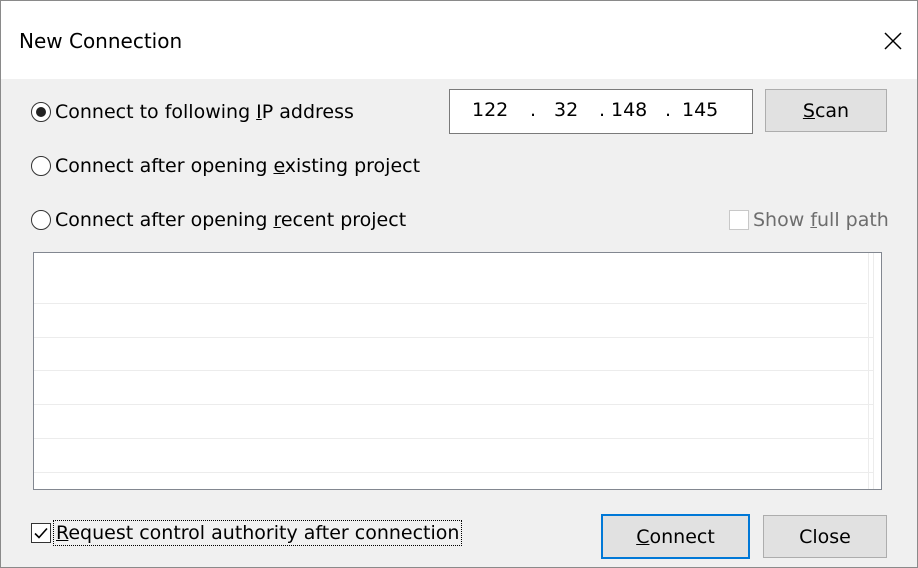 The width and height of the screenshot is (918, 568). I want to click on show-full-path-label: Show full path, so click(821, 220).